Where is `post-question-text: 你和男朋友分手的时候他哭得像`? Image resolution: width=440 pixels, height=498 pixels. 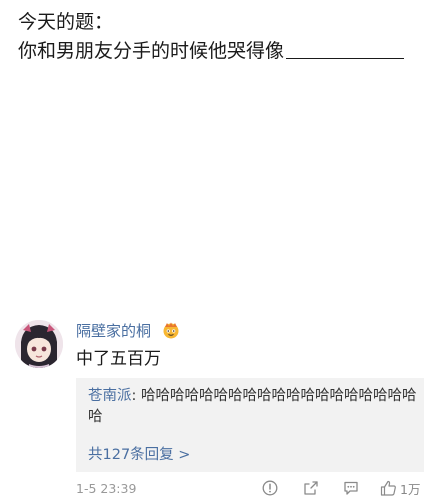 post-question-text: 你和男朋友分手的时候他哭得像 is located at coordinates (151, 51).